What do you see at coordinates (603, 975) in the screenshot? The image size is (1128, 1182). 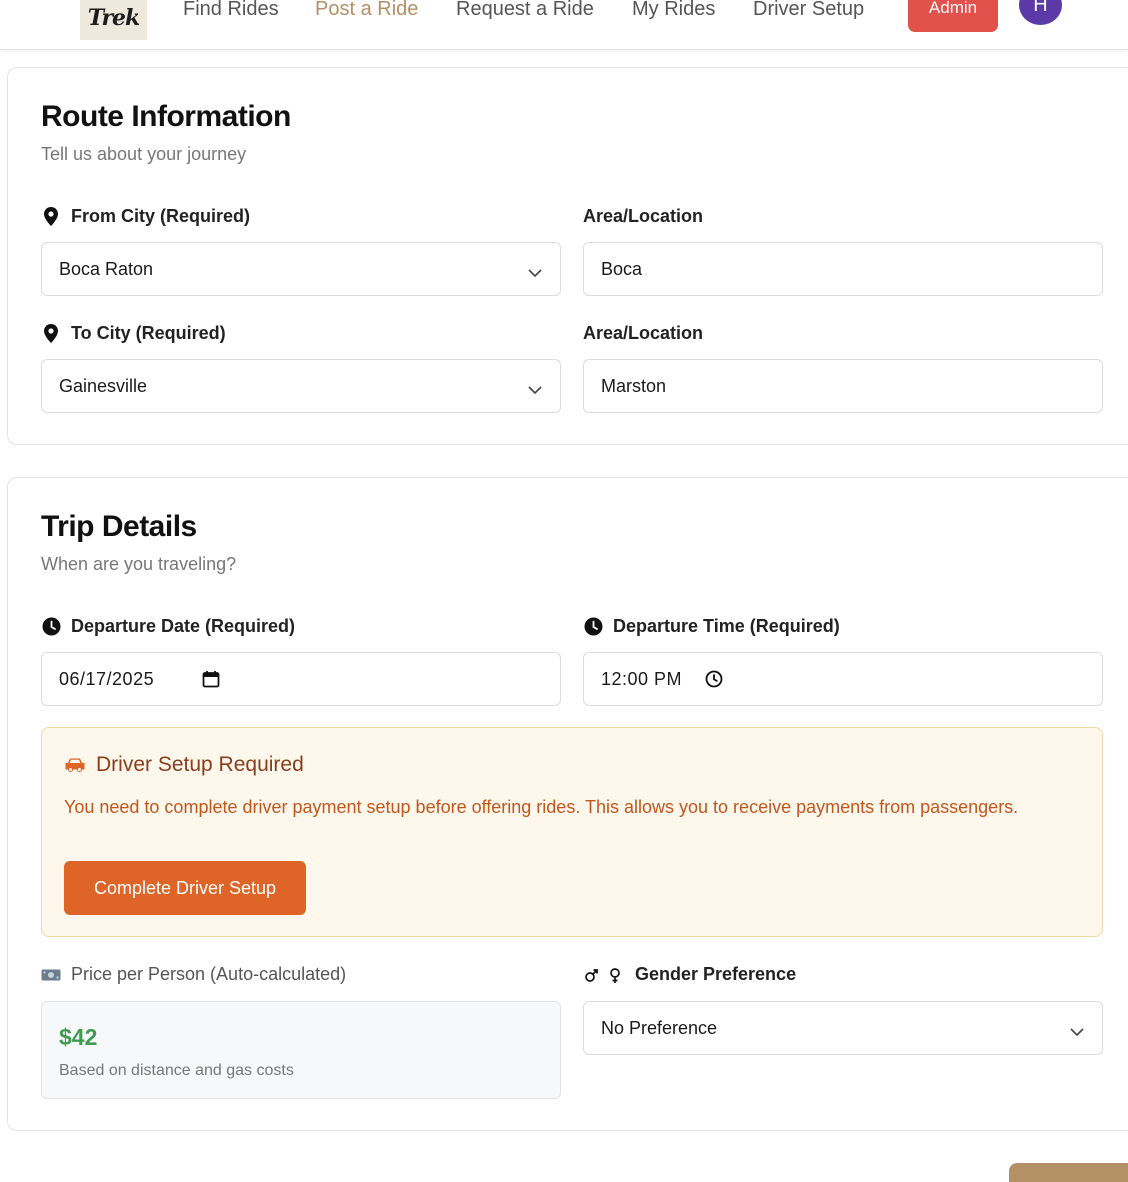 I see `gender-icon` at bounding box center [603, 975].